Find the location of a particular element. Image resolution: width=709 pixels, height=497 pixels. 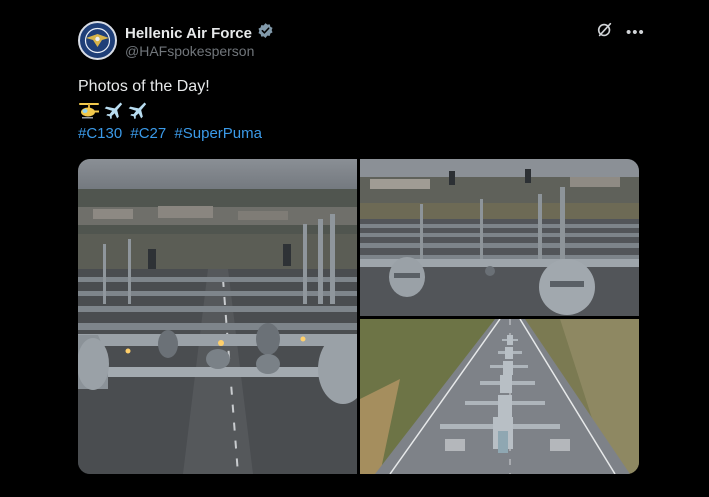

post-actions: ••• is located at coordinates (620, 32).